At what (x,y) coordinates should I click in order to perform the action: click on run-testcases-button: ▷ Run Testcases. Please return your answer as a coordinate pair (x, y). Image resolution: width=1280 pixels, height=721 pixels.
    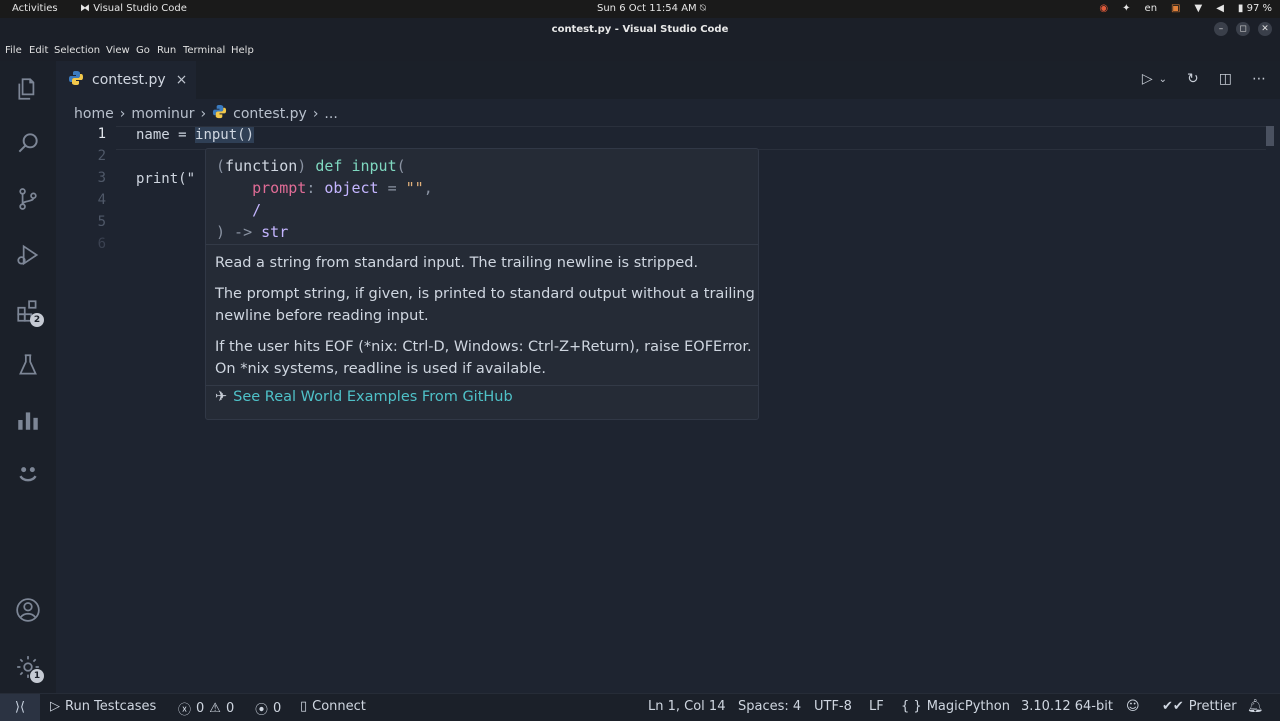
    Looking at the image, I should click on (103, 706).